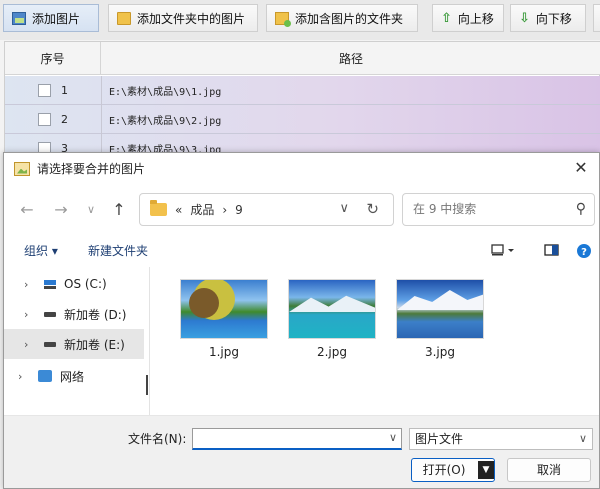 Image resolution: width=600 pixels, height=489 pixels. What do you see at coordinates (440, 352) in the screenshot?
I see `file-name: 3.jpg` at bounding box center [440, 352].